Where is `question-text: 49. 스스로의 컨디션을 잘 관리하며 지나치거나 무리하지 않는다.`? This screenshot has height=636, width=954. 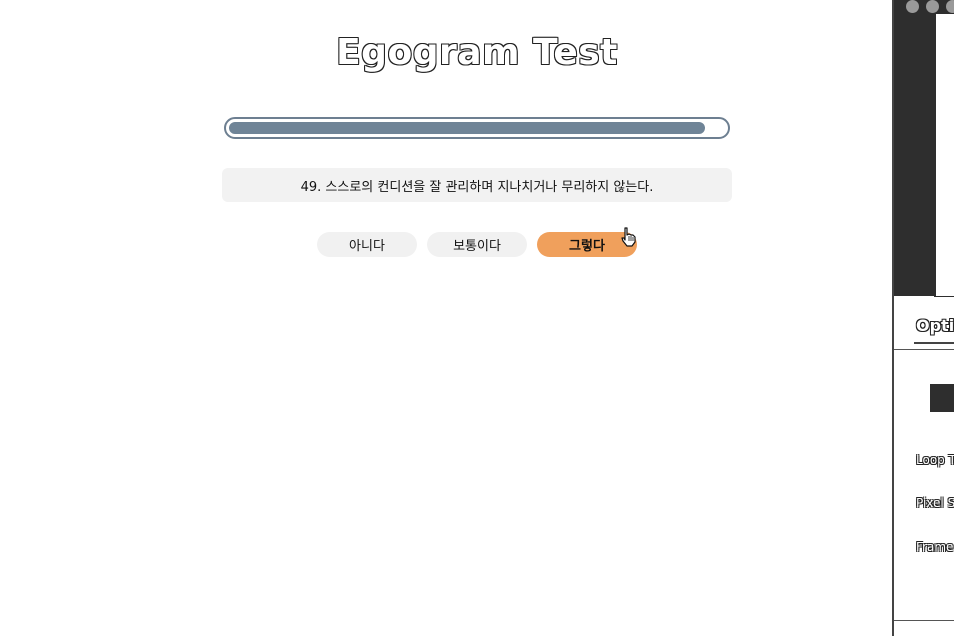 question-text: 49. 스스로의 컨디션을 잘 관리하며 지나치거나 무리하지 않는다. is located at coordinates (477, 187).